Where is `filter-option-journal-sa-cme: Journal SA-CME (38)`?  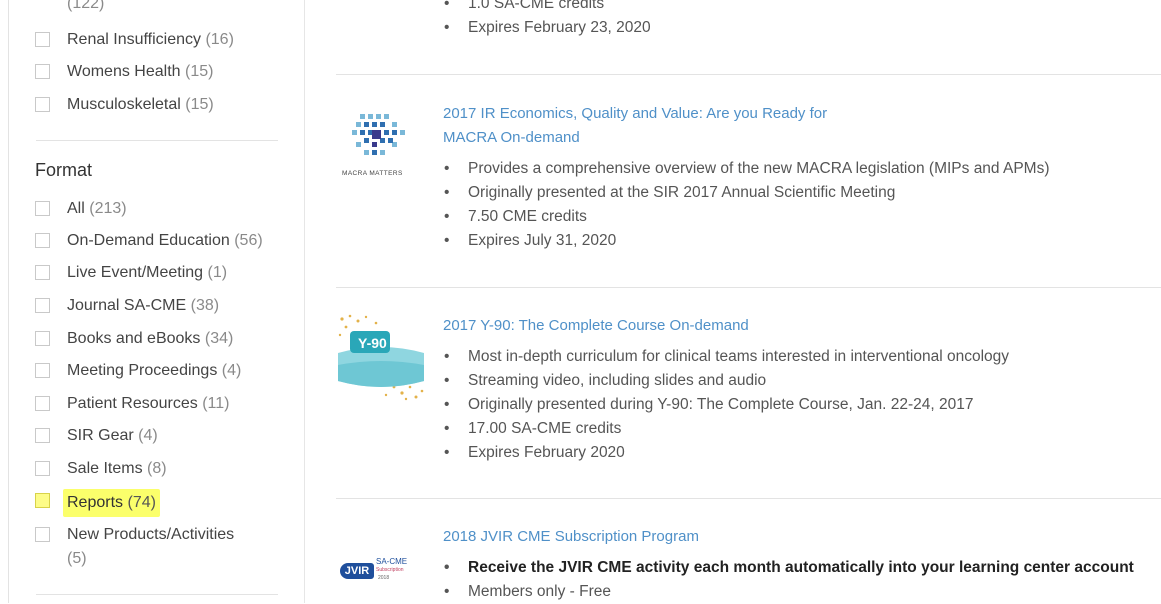 filter-option-journal-sa-cme: Journal SA-CME (38) is located at coordinates (127, 306).